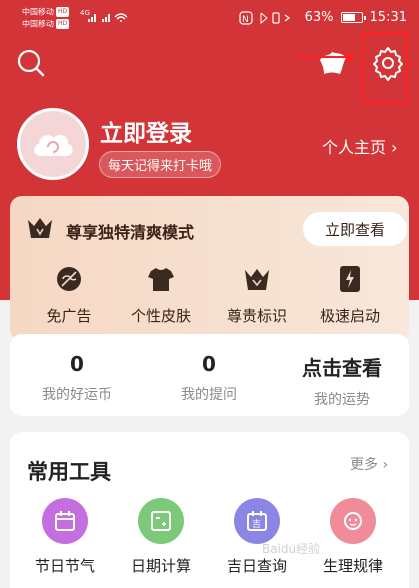  I want to click on search-icon, so click(31, 63).